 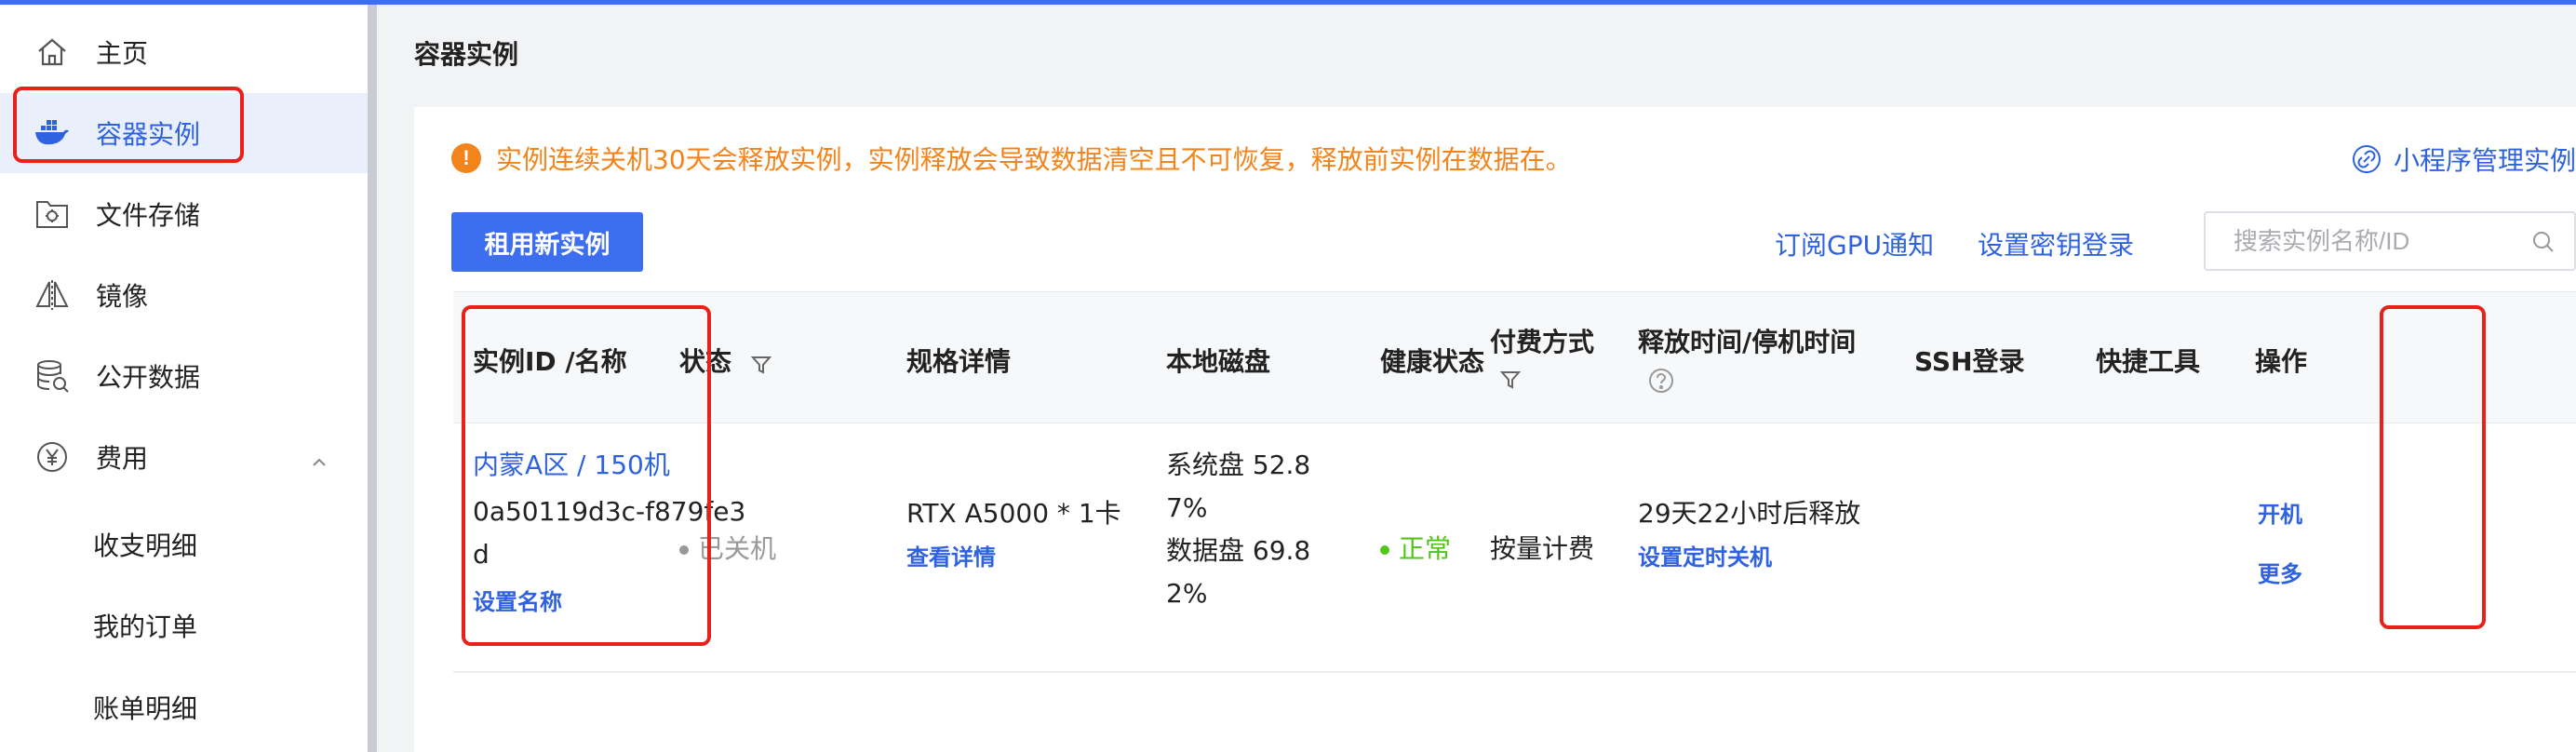 I want to click on start-button: 开机, so click(x=2280, y=514).